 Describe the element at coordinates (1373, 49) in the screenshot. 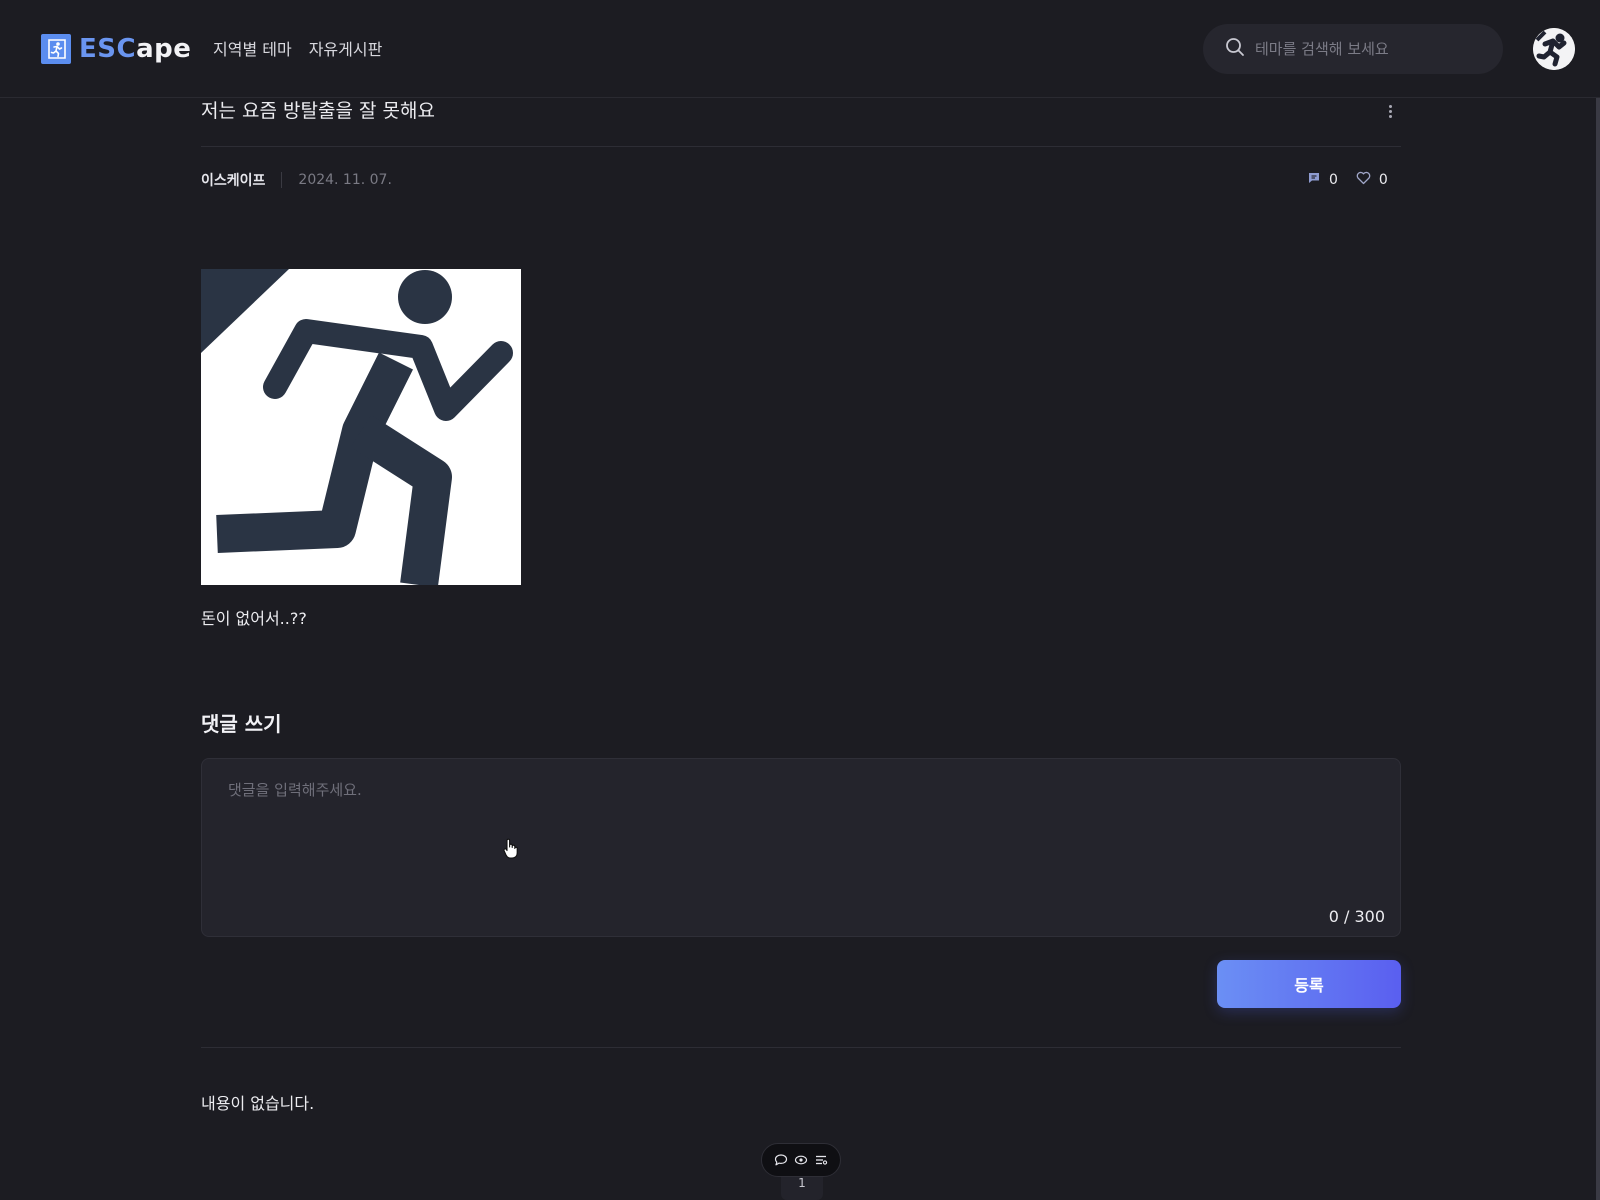

I see `search-input` at that location.